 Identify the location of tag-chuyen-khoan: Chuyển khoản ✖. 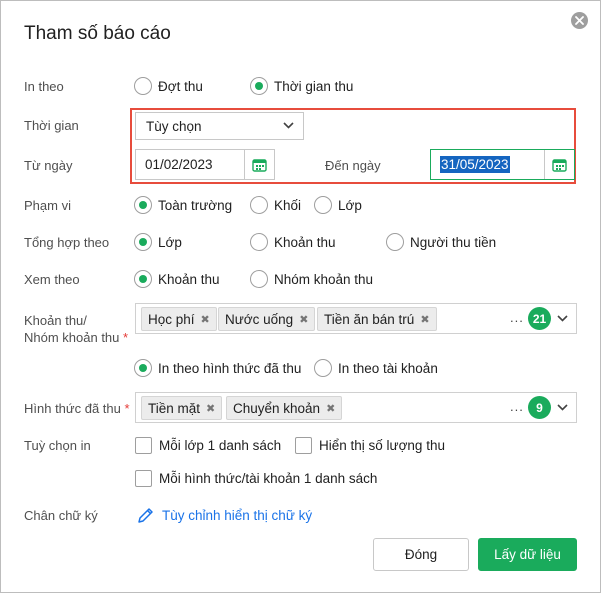
(284, 408).